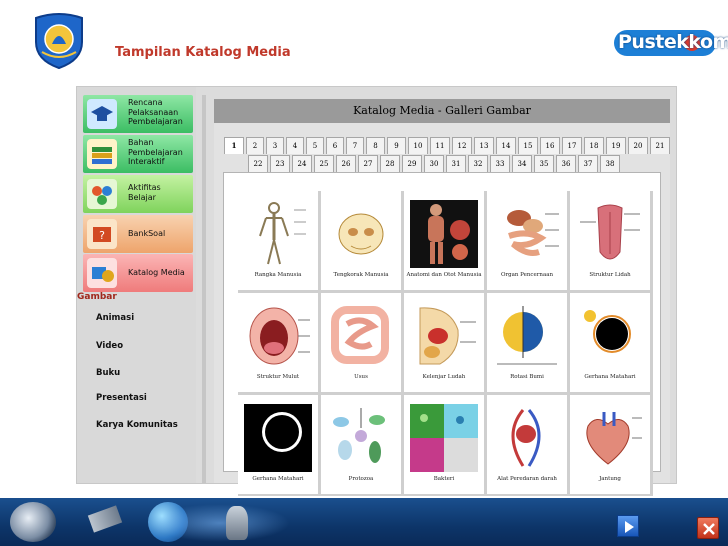 The height and width of the screenshot is (546, 728). What do you see at coordinates (522, 163) in the screenshot?
I see `tab-page-34: 34` at bounding box center [522, 163].